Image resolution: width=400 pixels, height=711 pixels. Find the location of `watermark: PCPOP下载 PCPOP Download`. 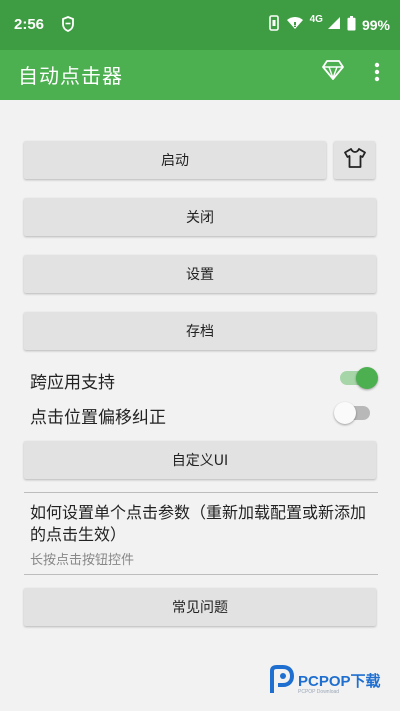

watermark: PCPOP下载 PCPOP Download is located at coordinates (324, 682).